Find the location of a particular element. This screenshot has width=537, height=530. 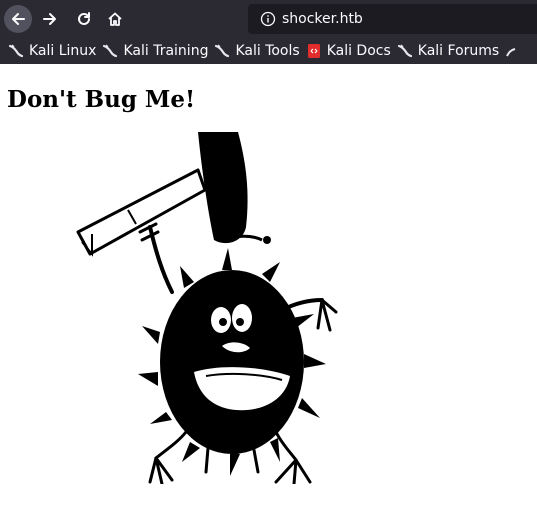

url-bar: shocker.htb is located at coordinates (392, 19).